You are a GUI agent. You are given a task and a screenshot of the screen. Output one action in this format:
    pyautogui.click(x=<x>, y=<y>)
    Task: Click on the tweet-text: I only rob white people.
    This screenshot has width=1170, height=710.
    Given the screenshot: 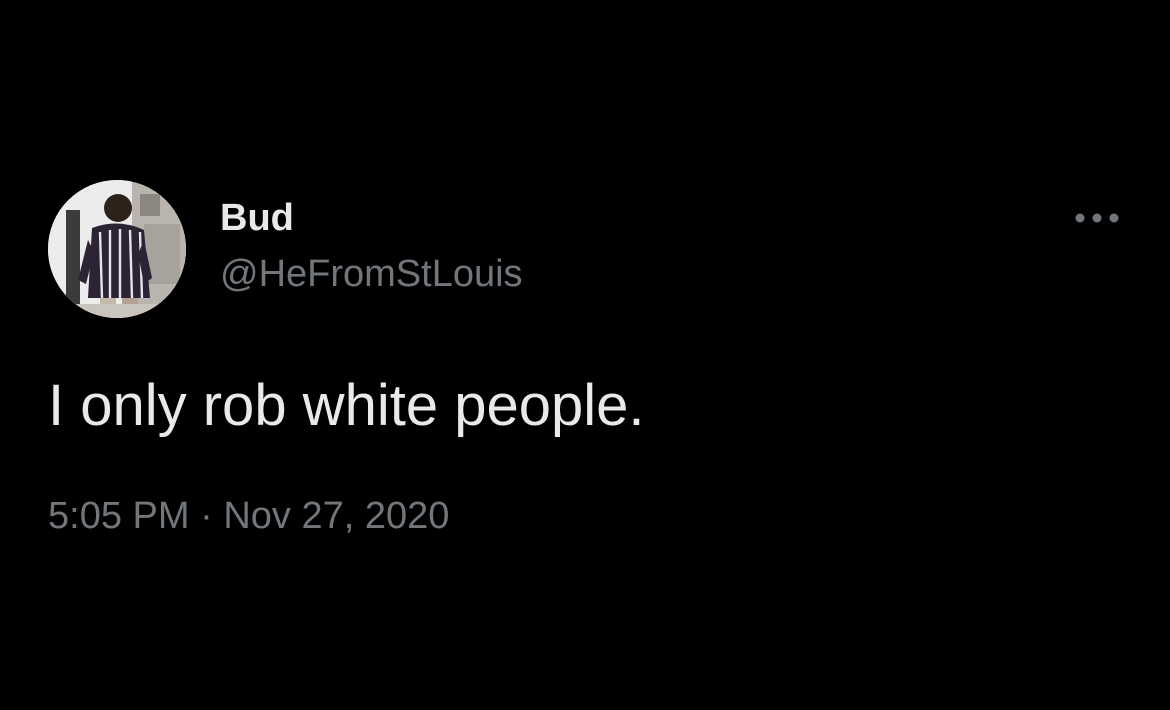 What is the action you would take?
    pyautogui.click(x=346, y=405)
    